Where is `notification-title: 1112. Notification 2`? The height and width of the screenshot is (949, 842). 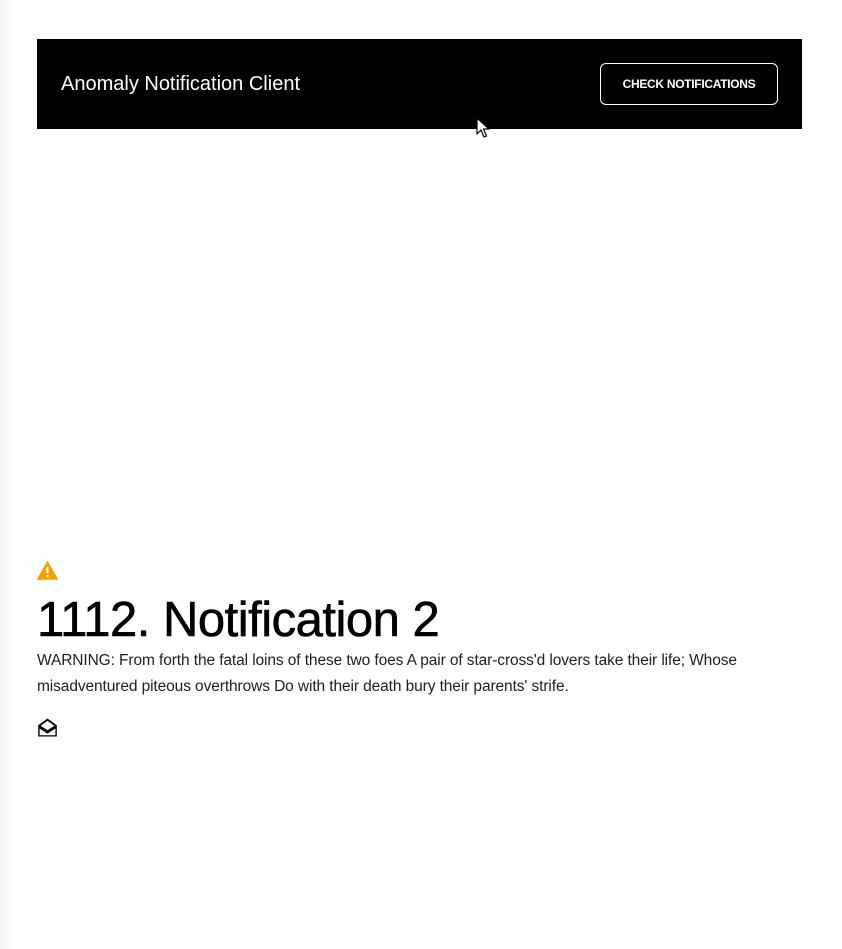
notification-title: 1112. Notification 2 is located at coordinates (238, 620).